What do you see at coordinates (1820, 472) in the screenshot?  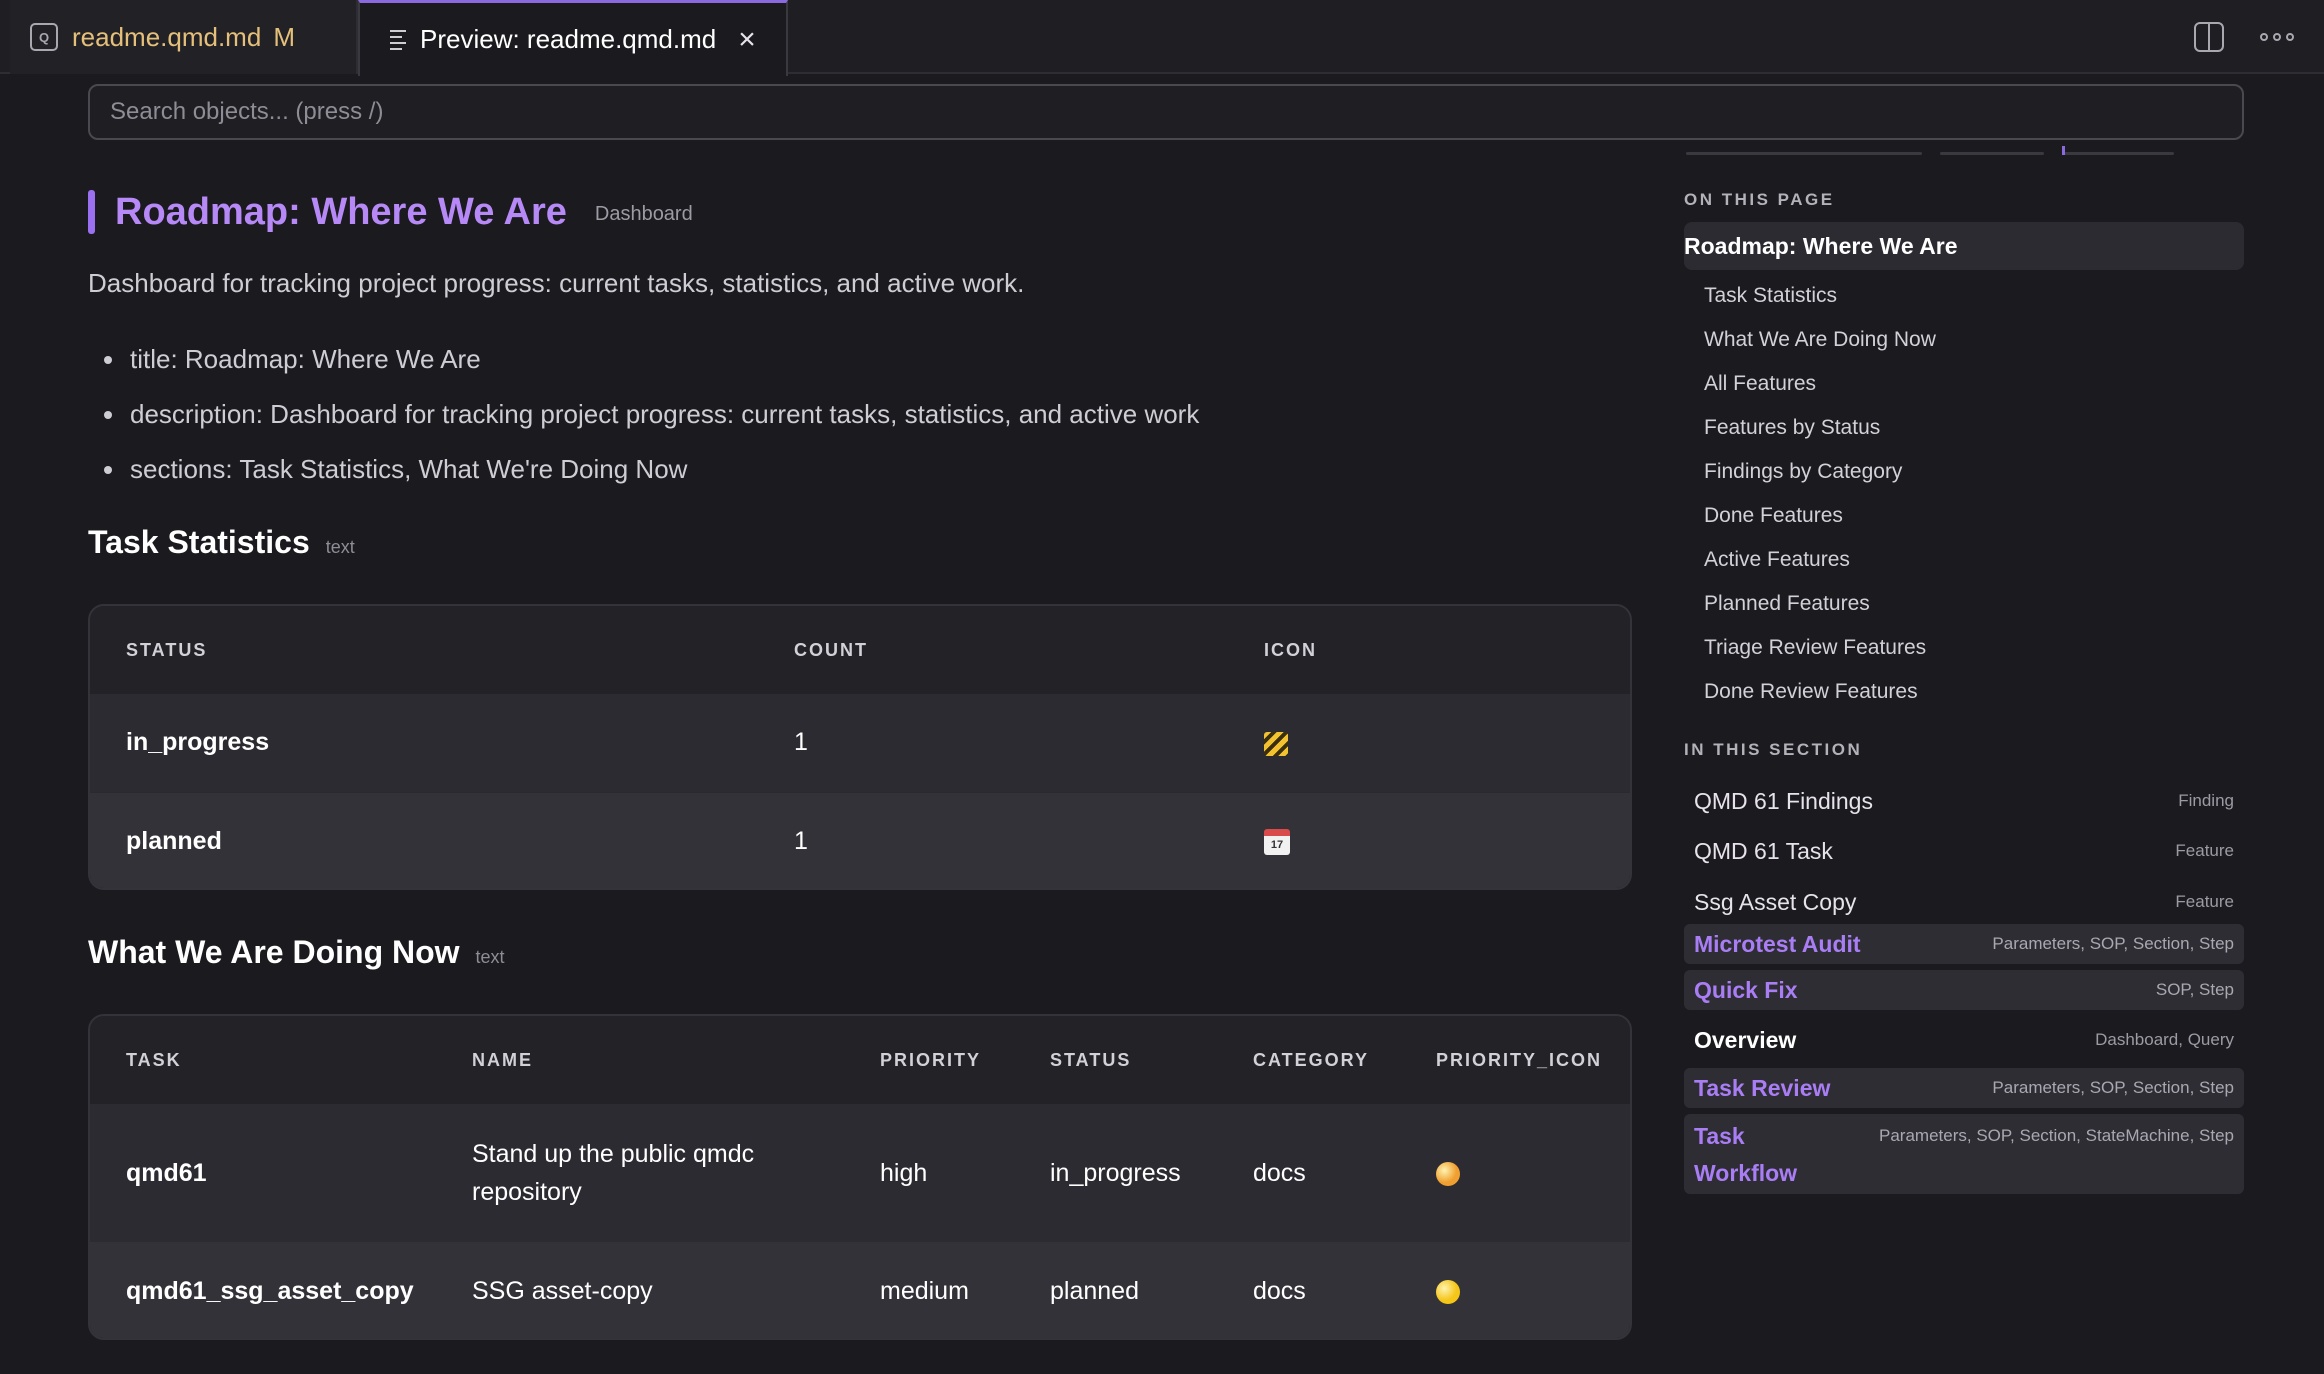 I see `toc-item: Findings by Category` at bounding box center [1820, 472].